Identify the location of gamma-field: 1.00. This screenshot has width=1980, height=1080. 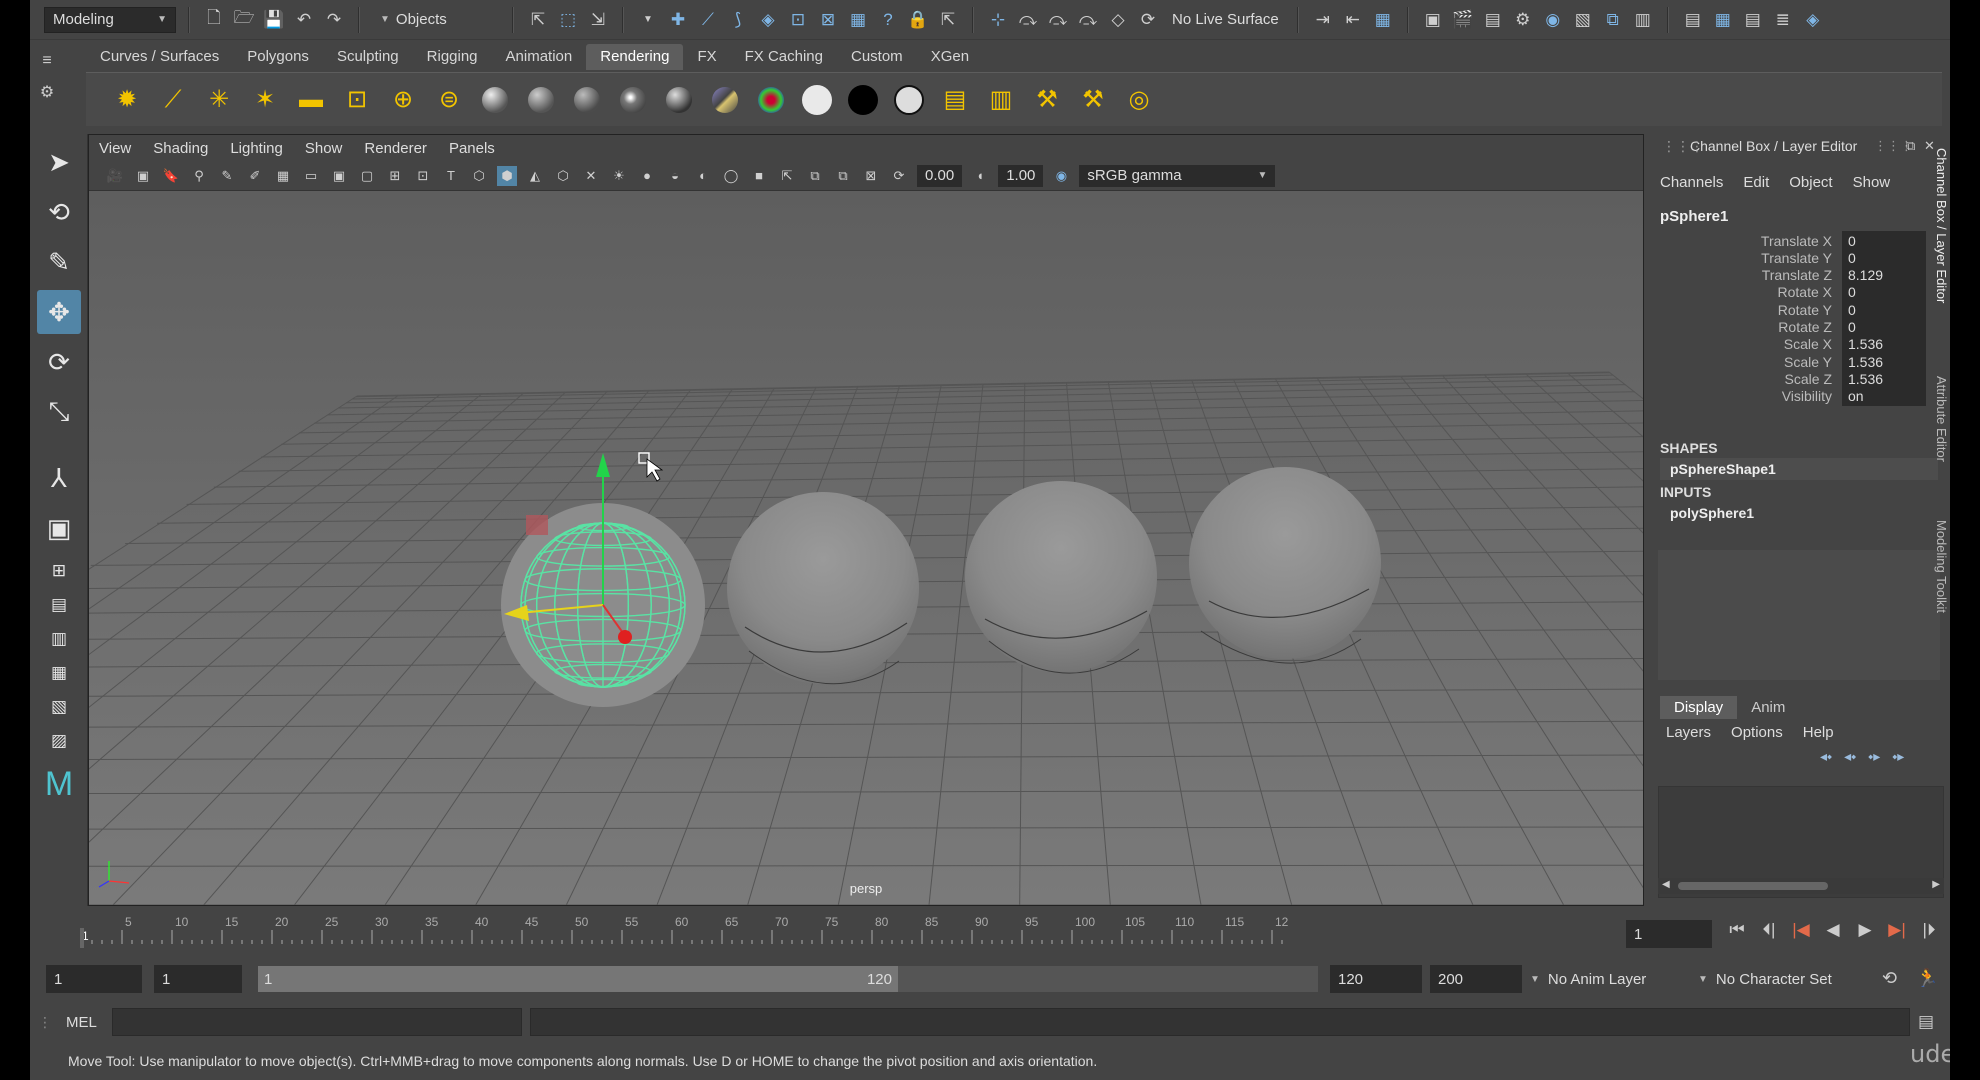
(1021, 175).